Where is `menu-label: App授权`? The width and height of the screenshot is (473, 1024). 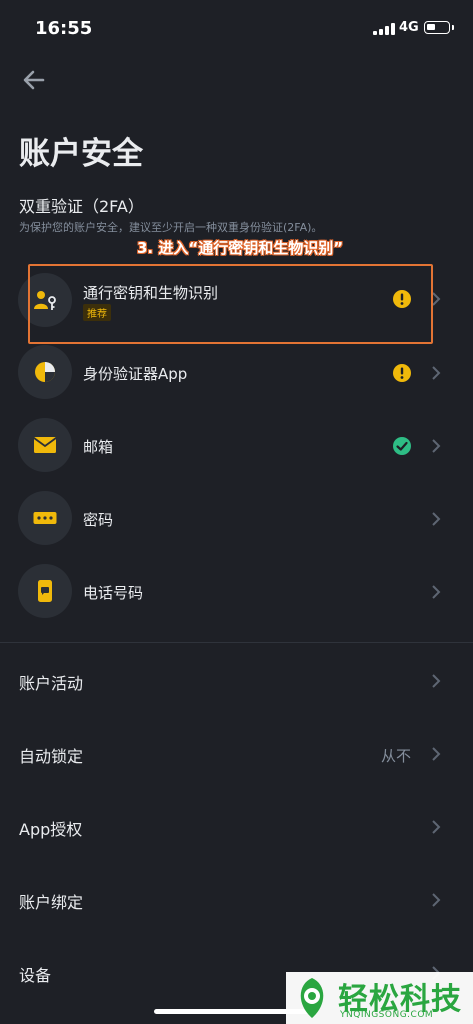
menu-label: App授权 is located at coordinates (51, 829).